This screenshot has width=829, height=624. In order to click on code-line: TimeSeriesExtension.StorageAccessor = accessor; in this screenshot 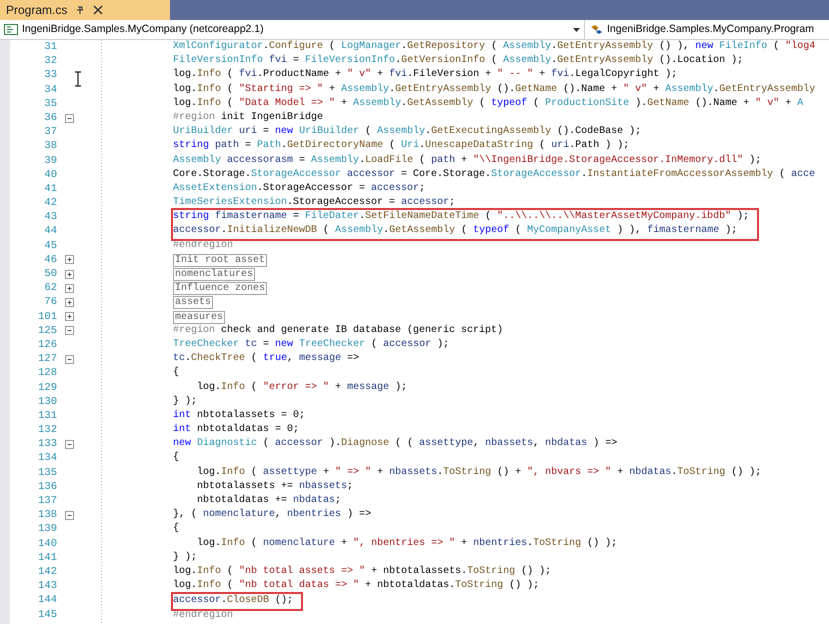, I will do `click(314, 203)`.